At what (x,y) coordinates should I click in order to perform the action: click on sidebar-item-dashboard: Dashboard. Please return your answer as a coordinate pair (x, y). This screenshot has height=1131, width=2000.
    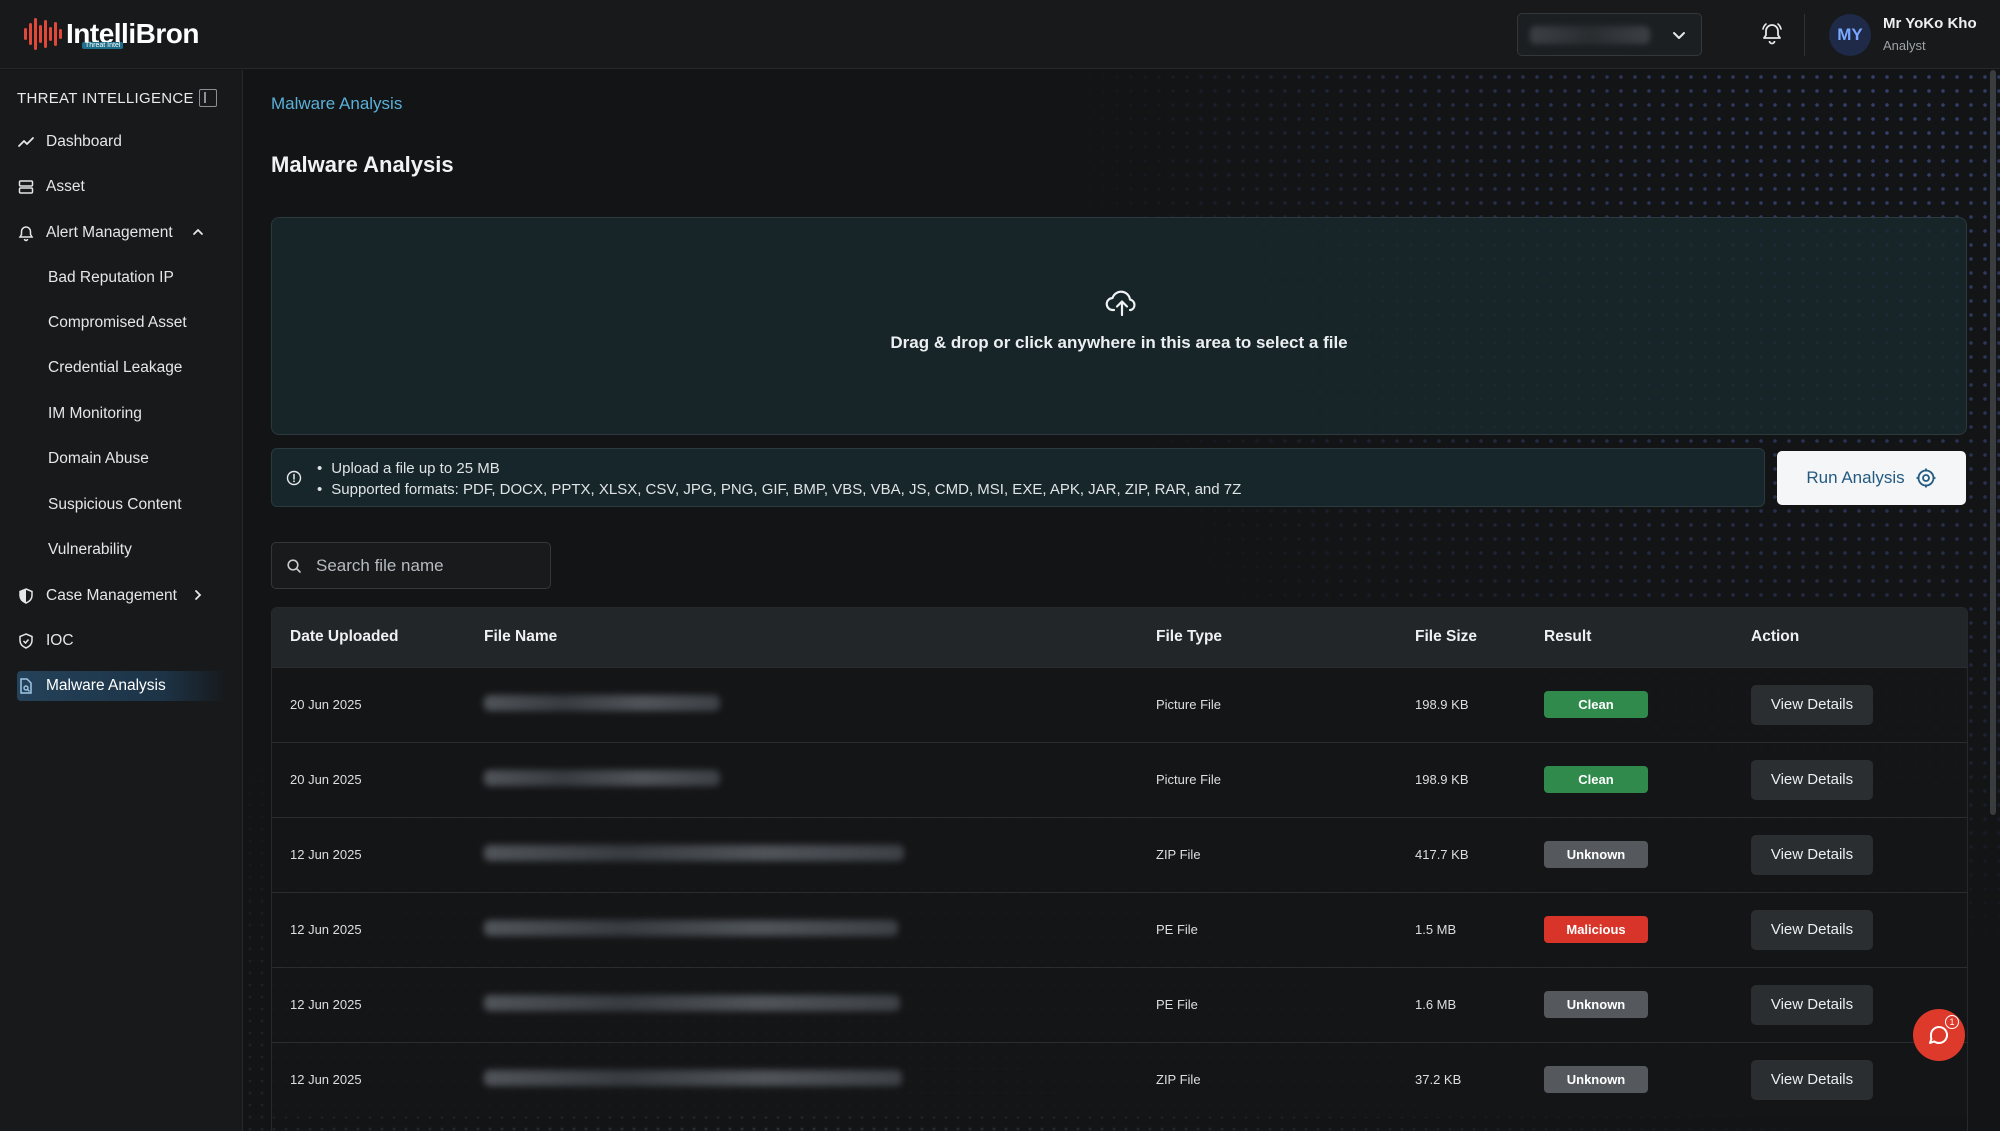
    Looking at the image, I should click on (122, 142).